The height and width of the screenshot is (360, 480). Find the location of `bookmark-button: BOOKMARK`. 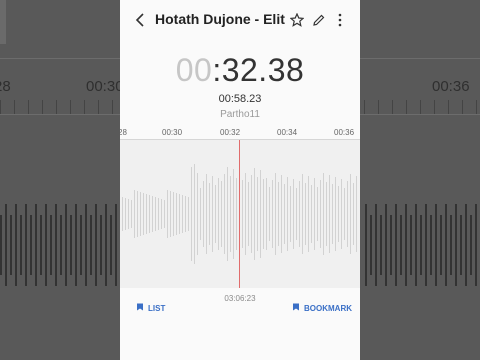

bookmark-button: BOOKMARK is located at coordinates (322, 308).